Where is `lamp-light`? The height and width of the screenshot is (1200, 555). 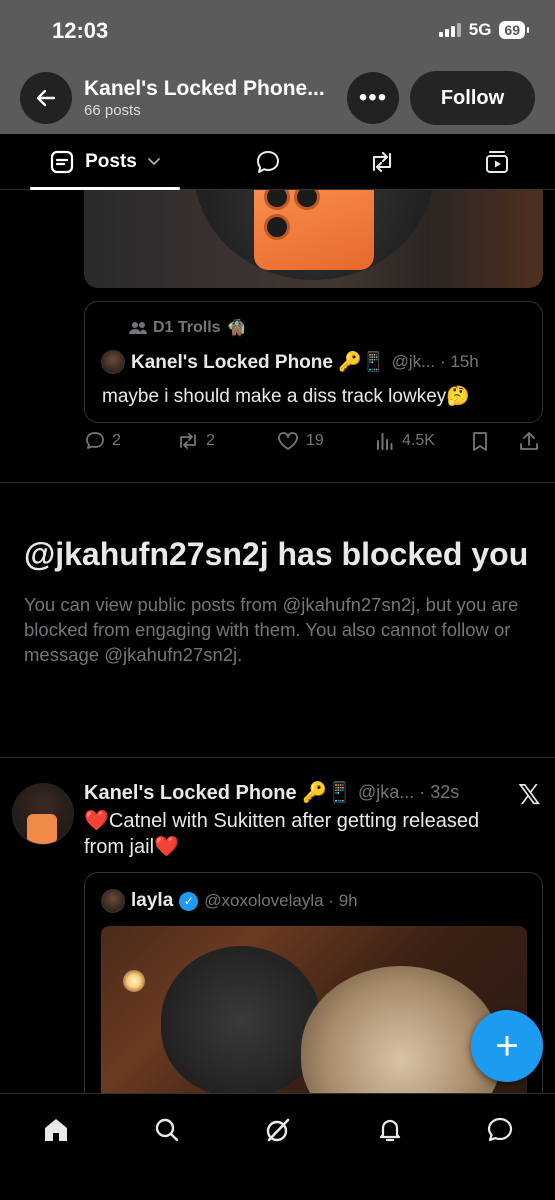 lamp-light is located at coordinates (134, 981).